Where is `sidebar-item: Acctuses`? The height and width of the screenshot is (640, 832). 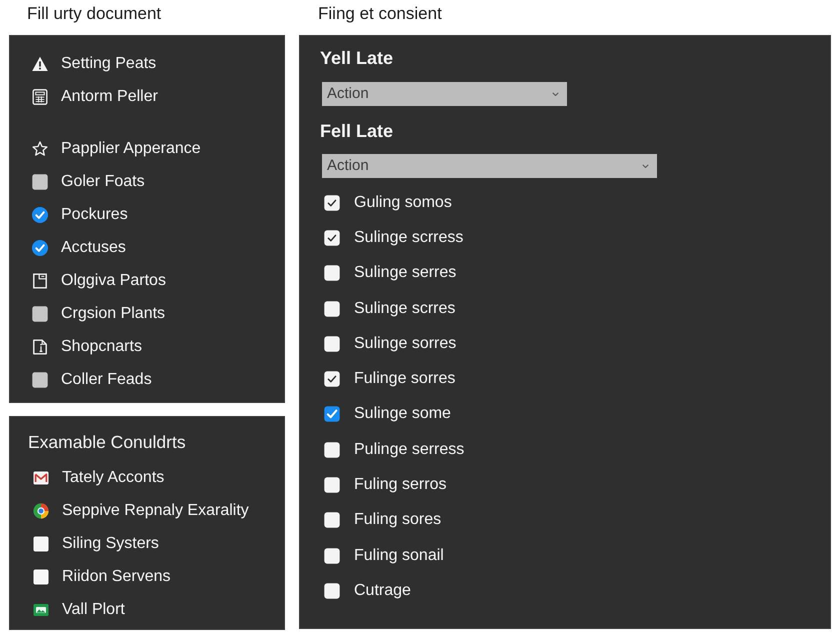
sidebar-item: Acctuses is located at coordinates (79, 247).